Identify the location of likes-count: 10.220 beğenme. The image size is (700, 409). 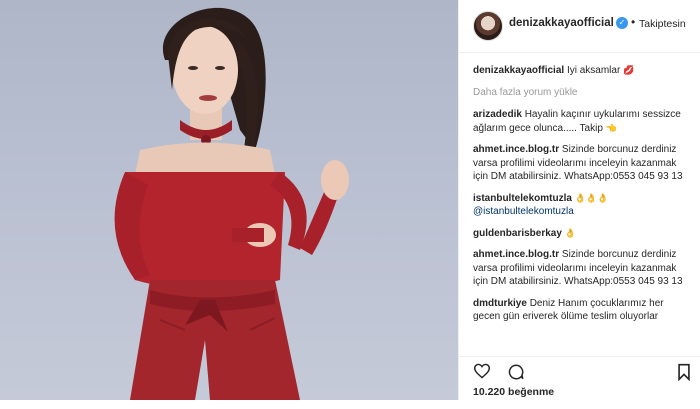
(513, 392).